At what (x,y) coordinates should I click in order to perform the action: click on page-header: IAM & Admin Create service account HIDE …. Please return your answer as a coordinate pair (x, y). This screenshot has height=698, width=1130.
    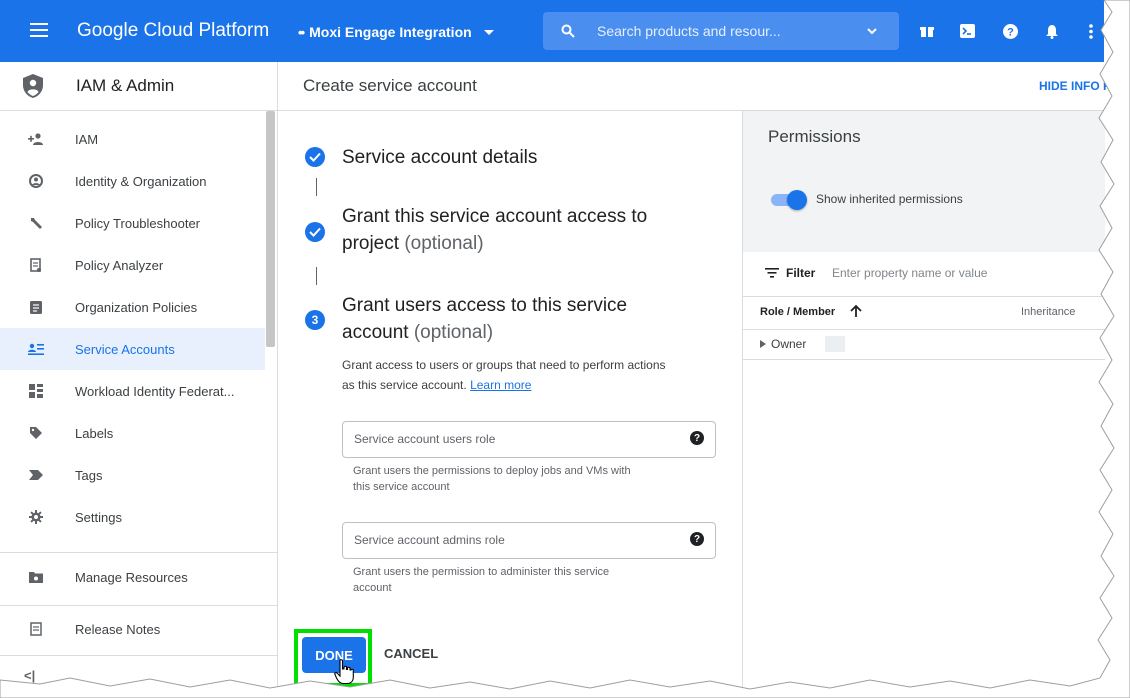
    Looking at the image, I should click on (559, 86).